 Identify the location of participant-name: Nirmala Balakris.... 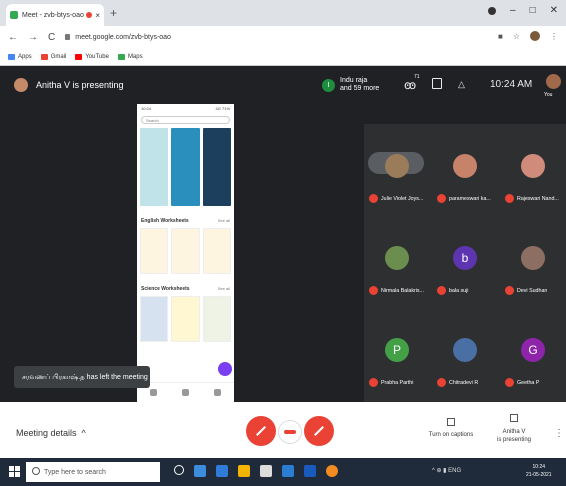
(402, 290).